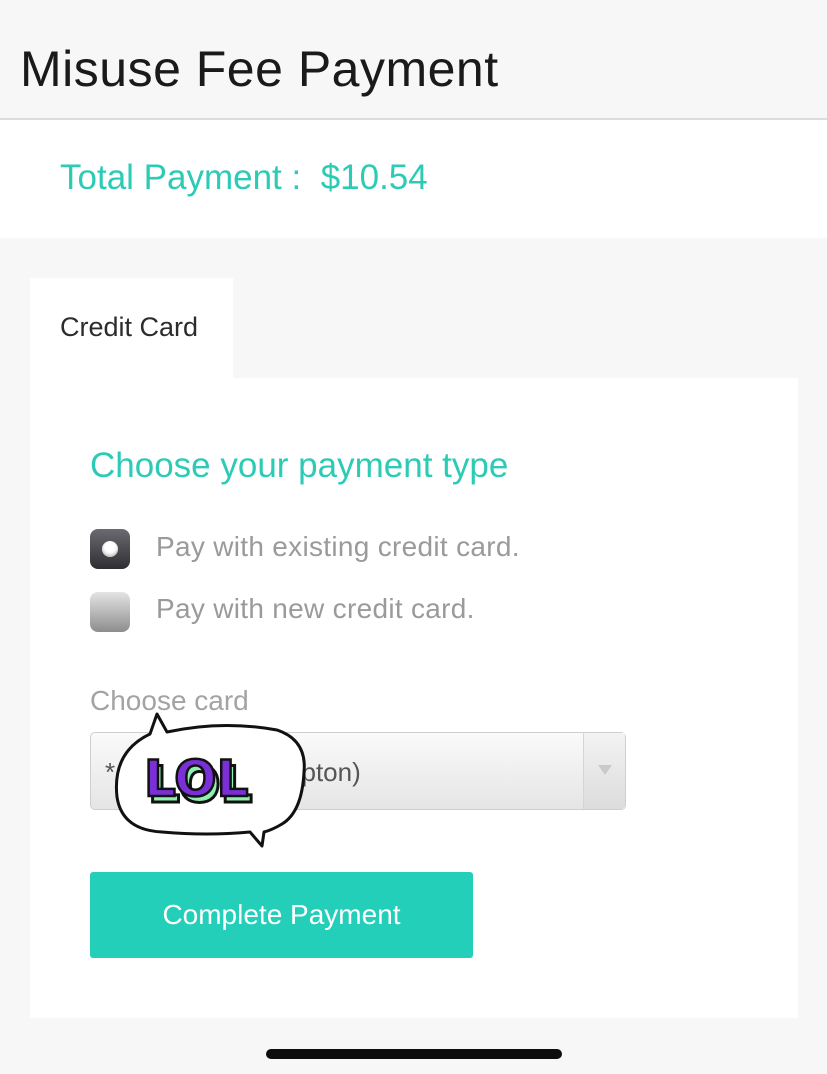 The width and height of the screenshot is (827, 1074). What do you see at coordinates (338, 547) in the screenshot?
I see `radio-existing-card-label: Pay with existing credit card.` at bounding box center [338, 547].